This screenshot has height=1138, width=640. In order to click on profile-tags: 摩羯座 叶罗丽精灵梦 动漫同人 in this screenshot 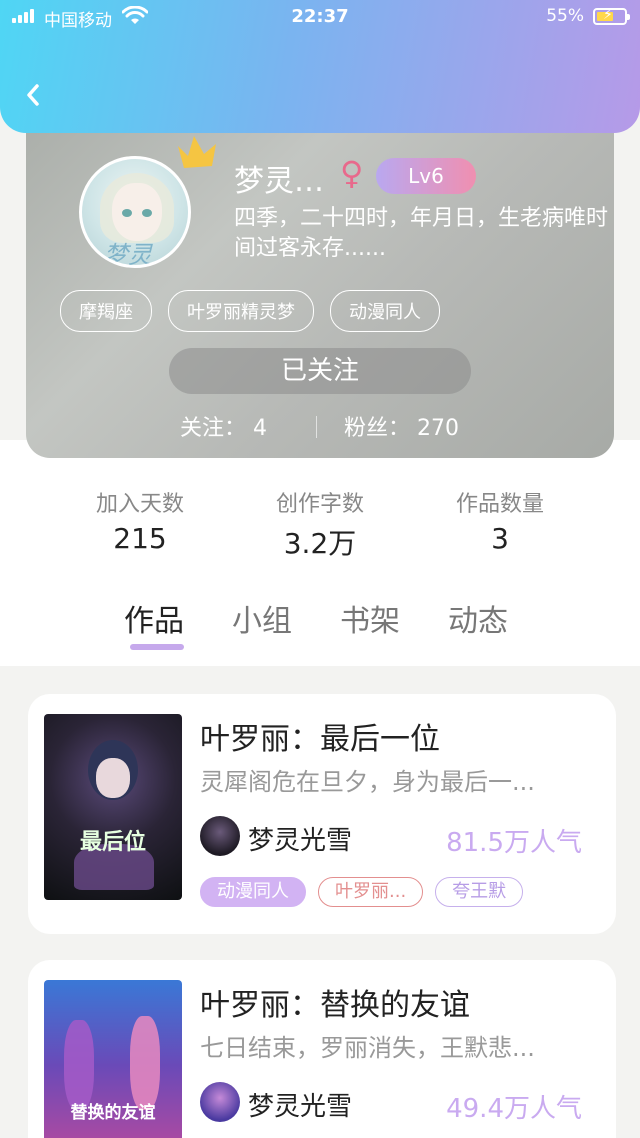, I will do `click(250, 311)`.